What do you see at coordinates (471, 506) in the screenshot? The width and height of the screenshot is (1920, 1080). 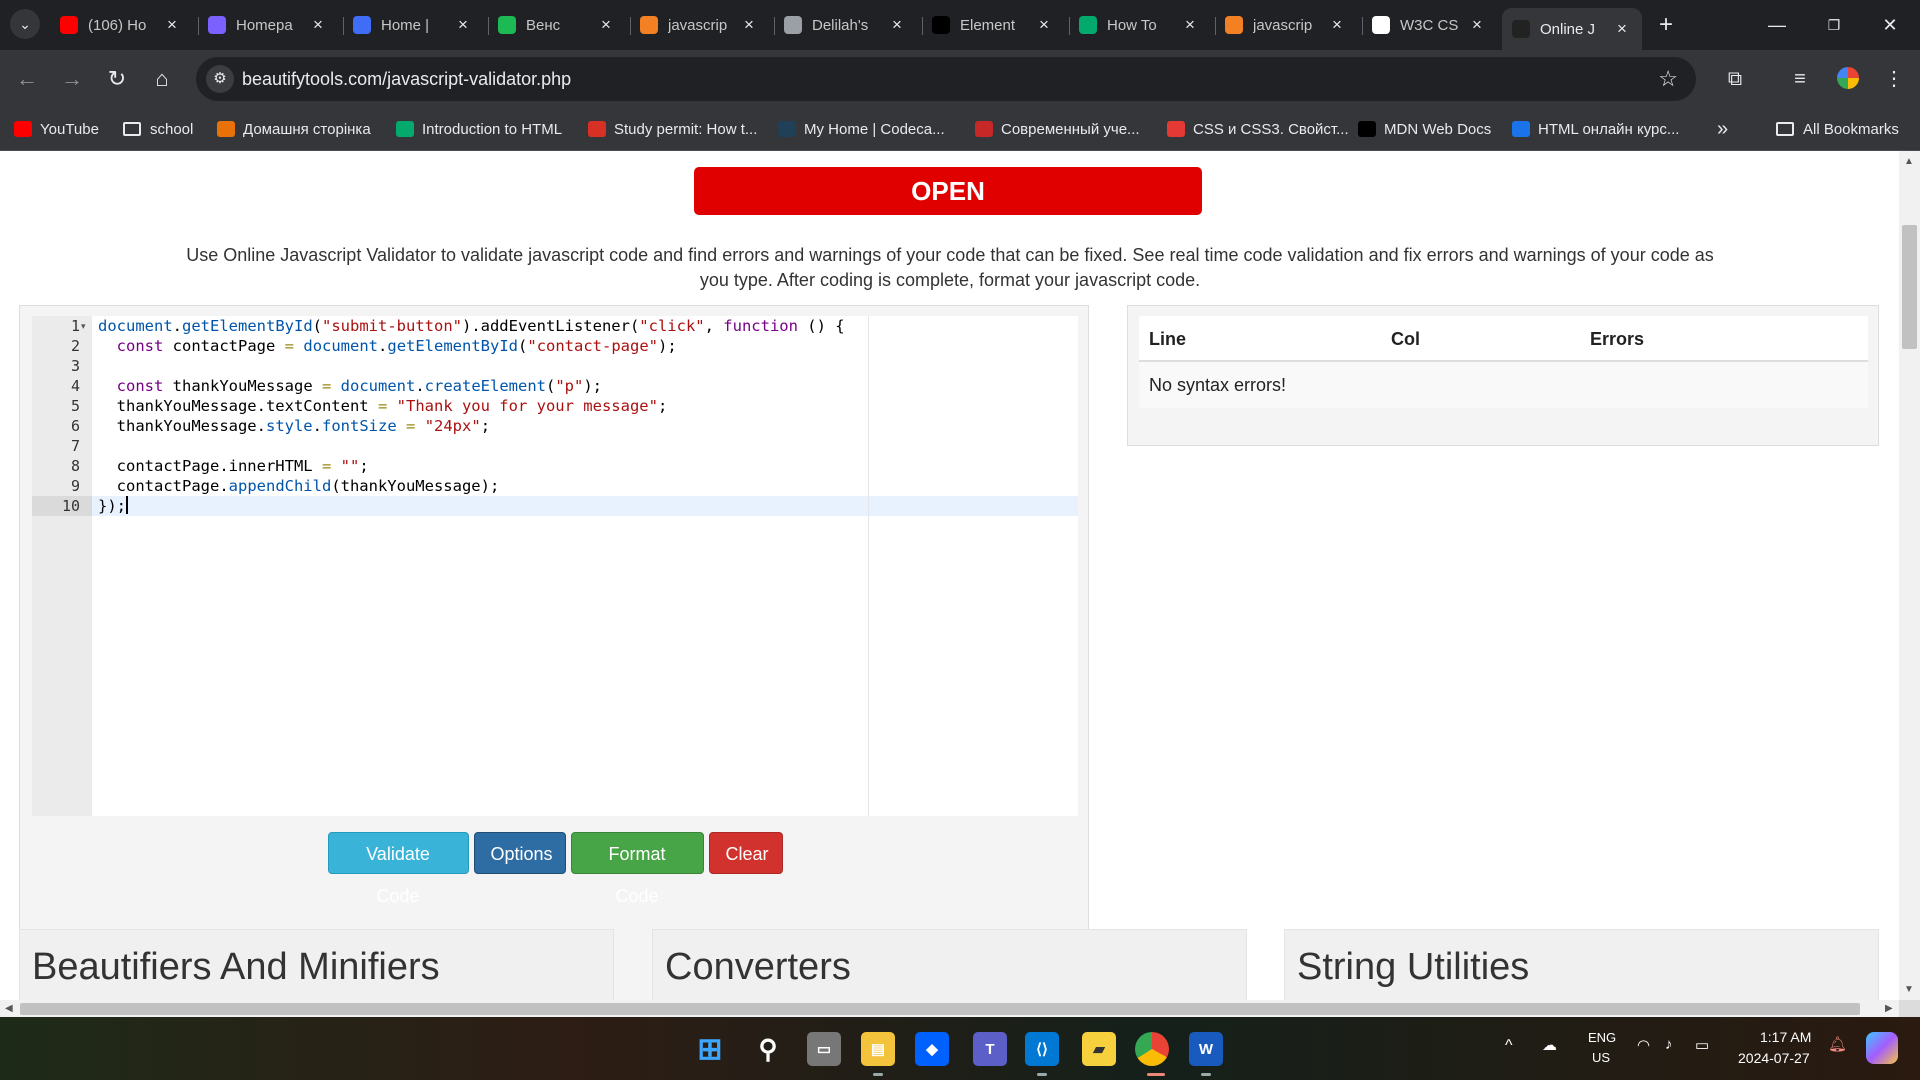 I see `code-line: });` at bounding box center [471, 506].